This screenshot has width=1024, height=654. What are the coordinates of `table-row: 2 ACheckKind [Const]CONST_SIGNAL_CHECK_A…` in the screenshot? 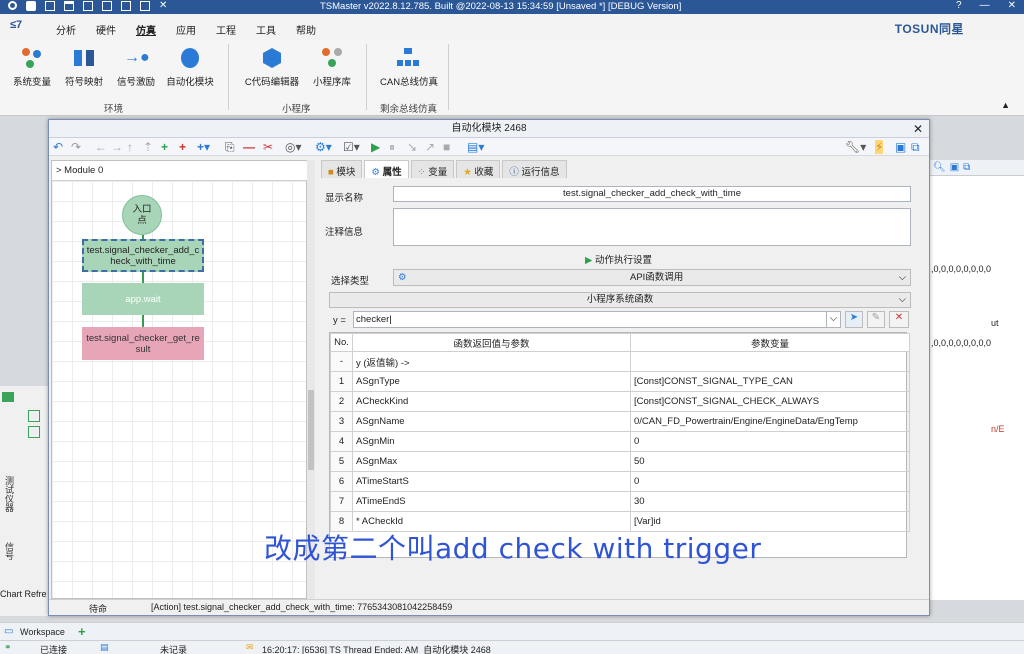 It's located at (620, 401).